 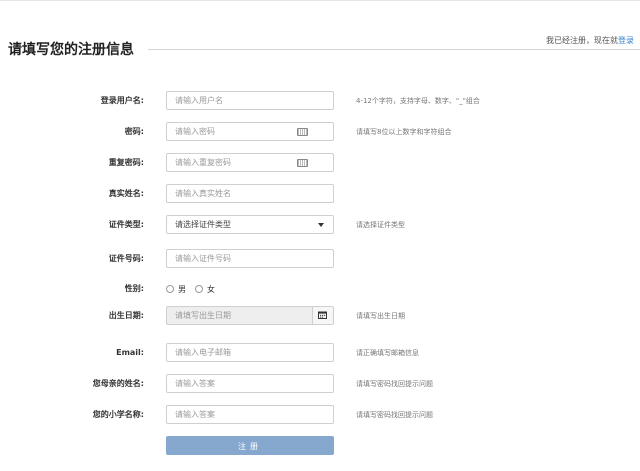 I want to click on calendar-icon, so click(x=322, y=315).